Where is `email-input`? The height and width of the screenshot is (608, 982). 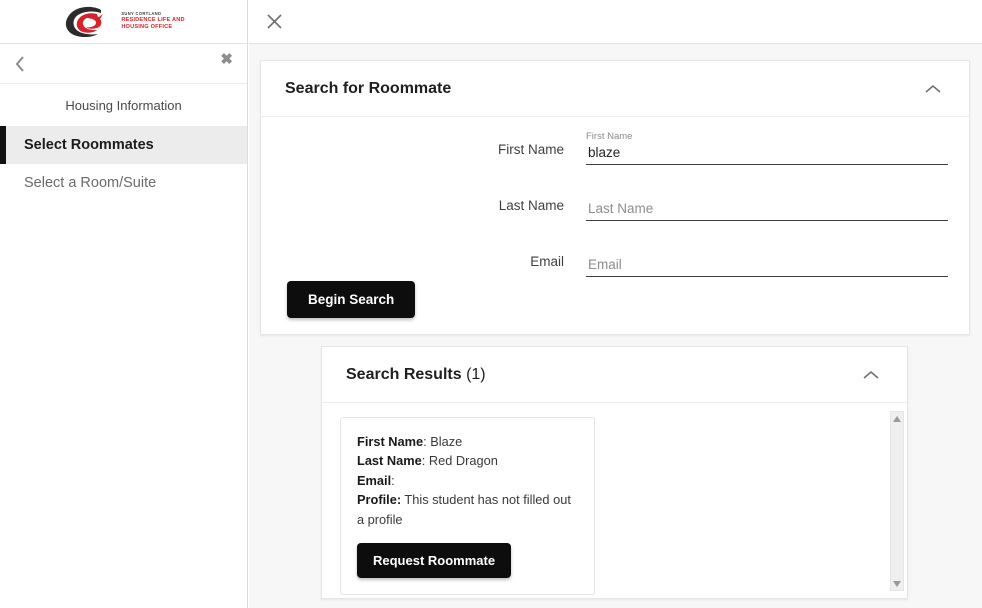 email-input is located at coordinates (767, 267).